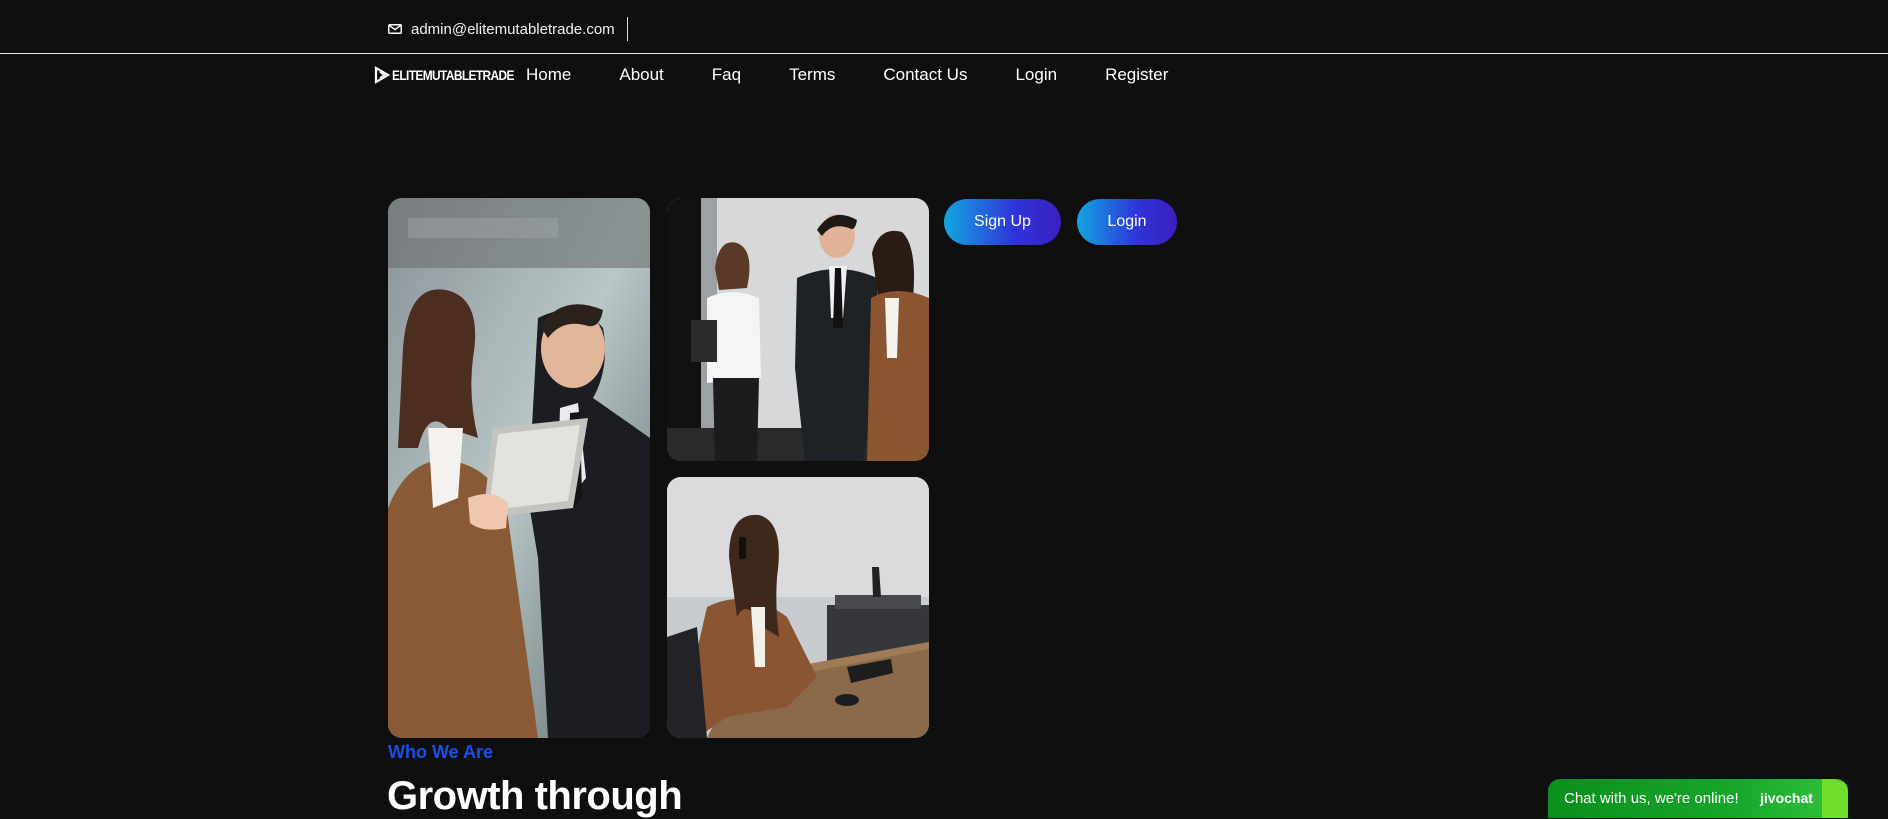  I want to click on section-headline: Growth through, so click(535, 796).